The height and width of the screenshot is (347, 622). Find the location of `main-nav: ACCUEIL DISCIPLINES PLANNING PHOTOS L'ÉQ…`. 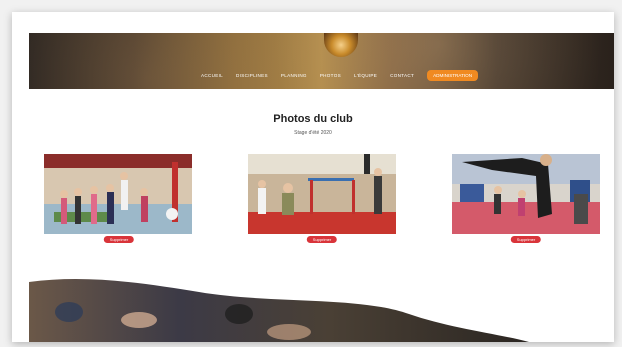

main-nav: ACCUEIL DISCIPLINES PLANNING PHOTOS L'ÉQ… is located at coordinates (340, 75).